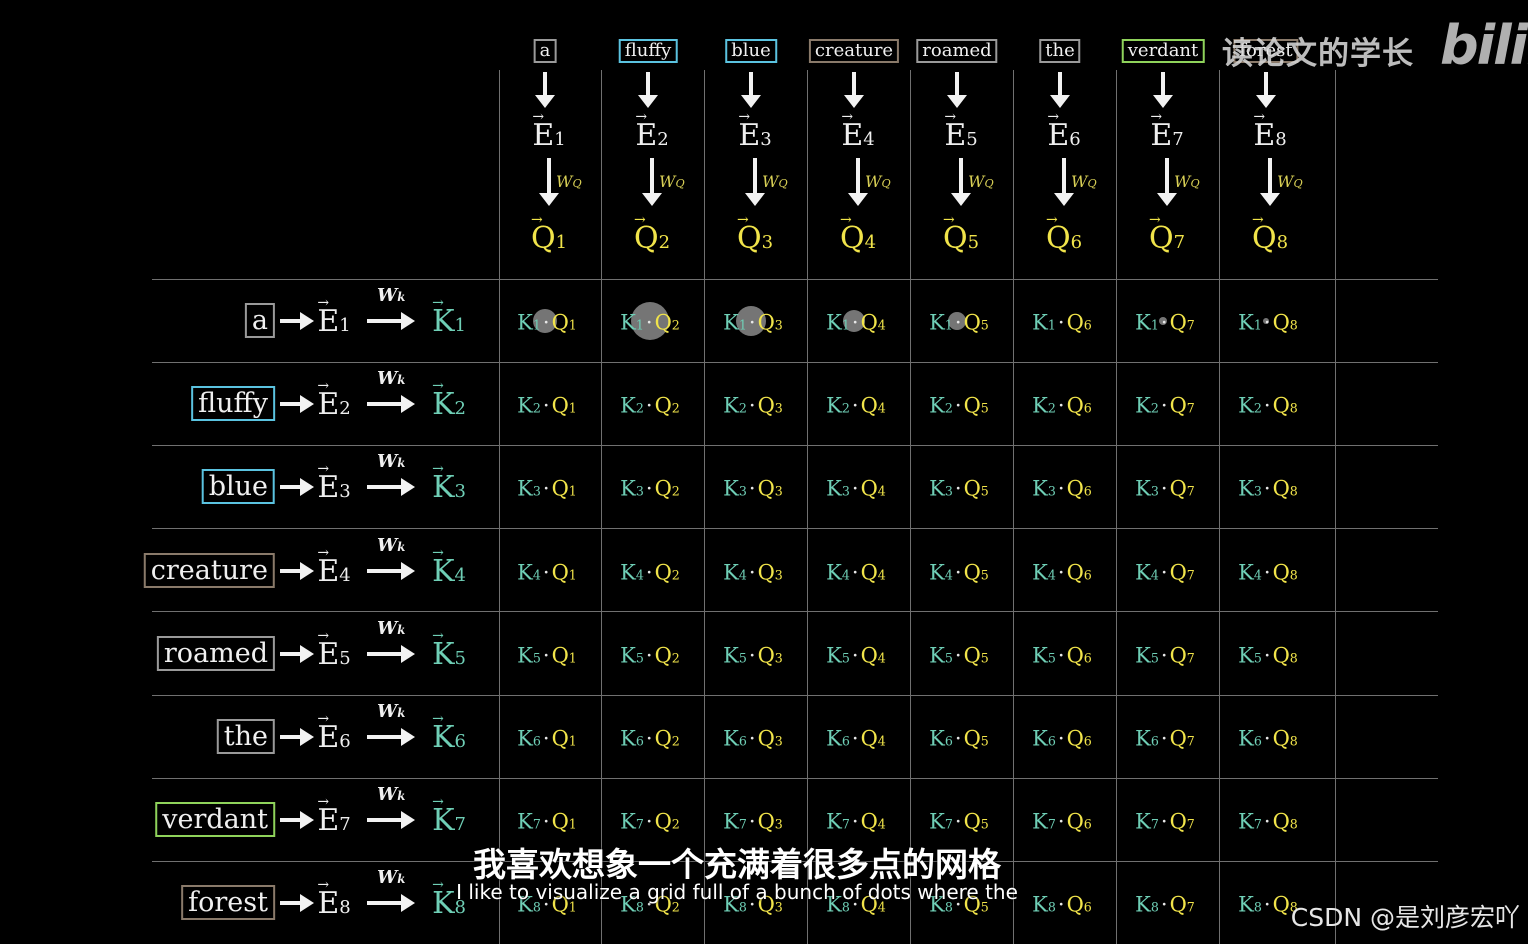  I want to click on dot-product-cell: K6·Q6, so click(1062, 738).